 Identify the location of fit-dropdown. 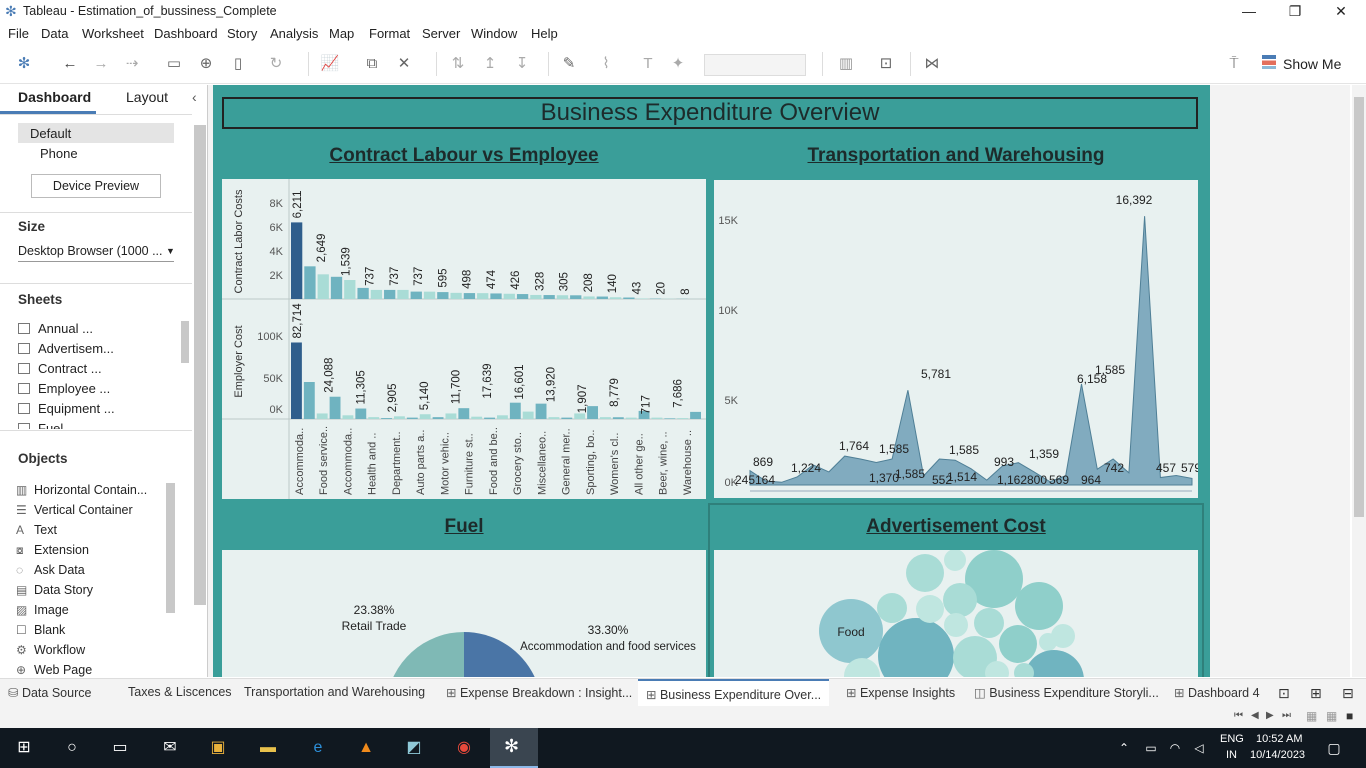
(755, 65).